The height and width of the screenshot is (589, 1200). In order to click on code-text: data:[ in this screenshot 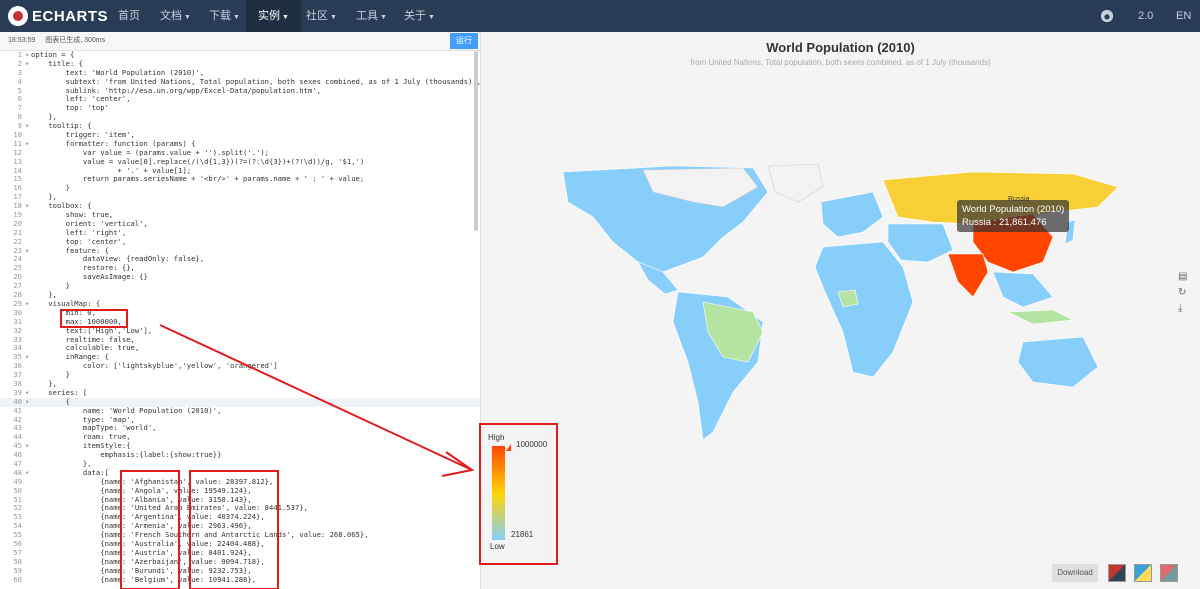, I will do `click(70, 472)`.